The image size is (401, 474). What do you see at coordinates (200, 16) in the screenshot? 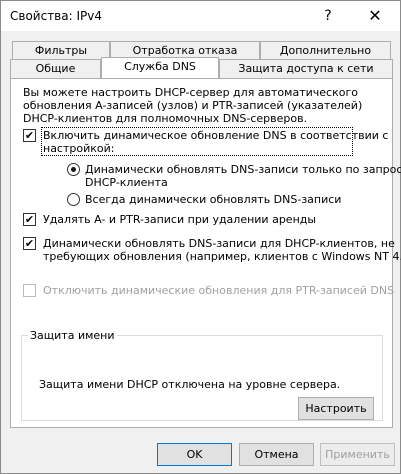
I see `title-bar: Свойства: IPv4 ? ✕` at bounding box center [200, 16].